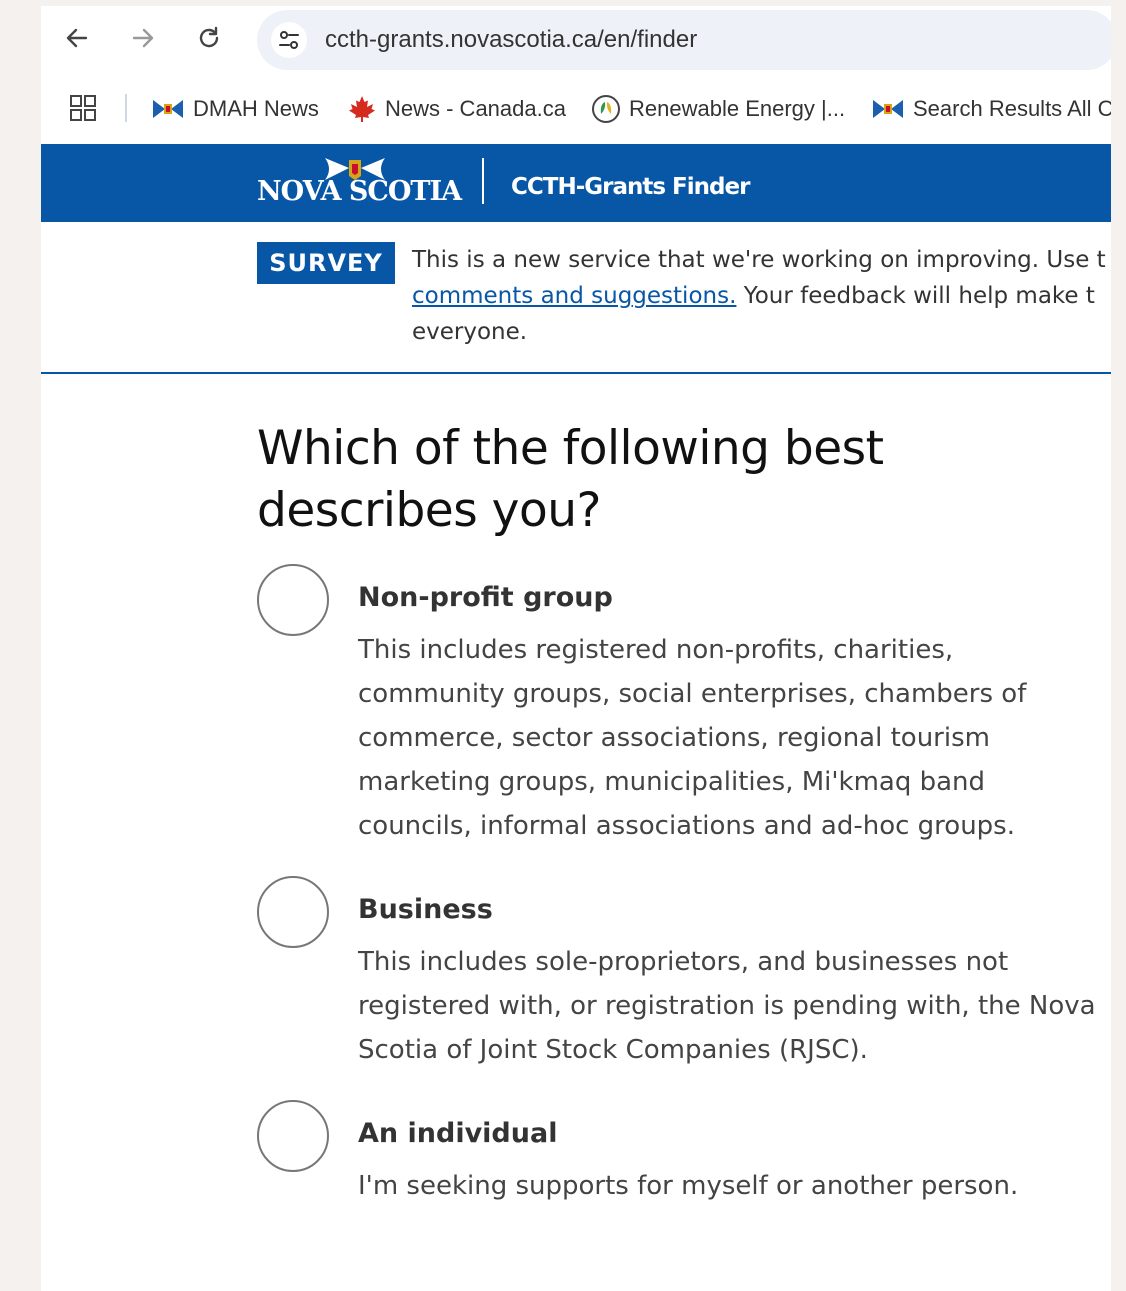 Image resolution: width=1126 pixels, height=1291 pixels. I want to click on option-title: An individual, so click(457, 1133).